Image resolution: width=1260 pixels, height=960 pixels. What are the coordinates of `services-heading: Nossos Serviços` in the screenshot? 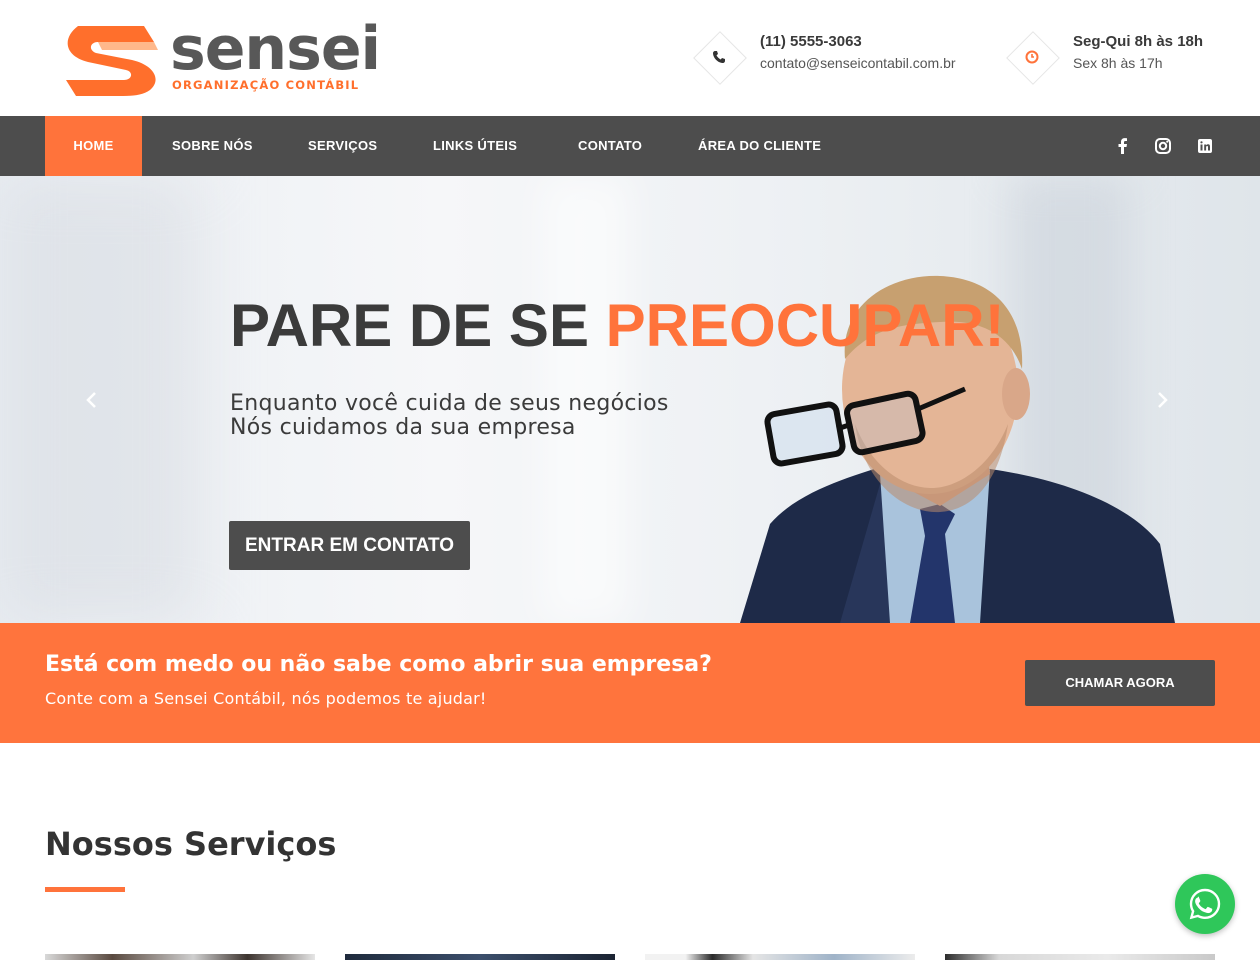 It's located at (191, 844).